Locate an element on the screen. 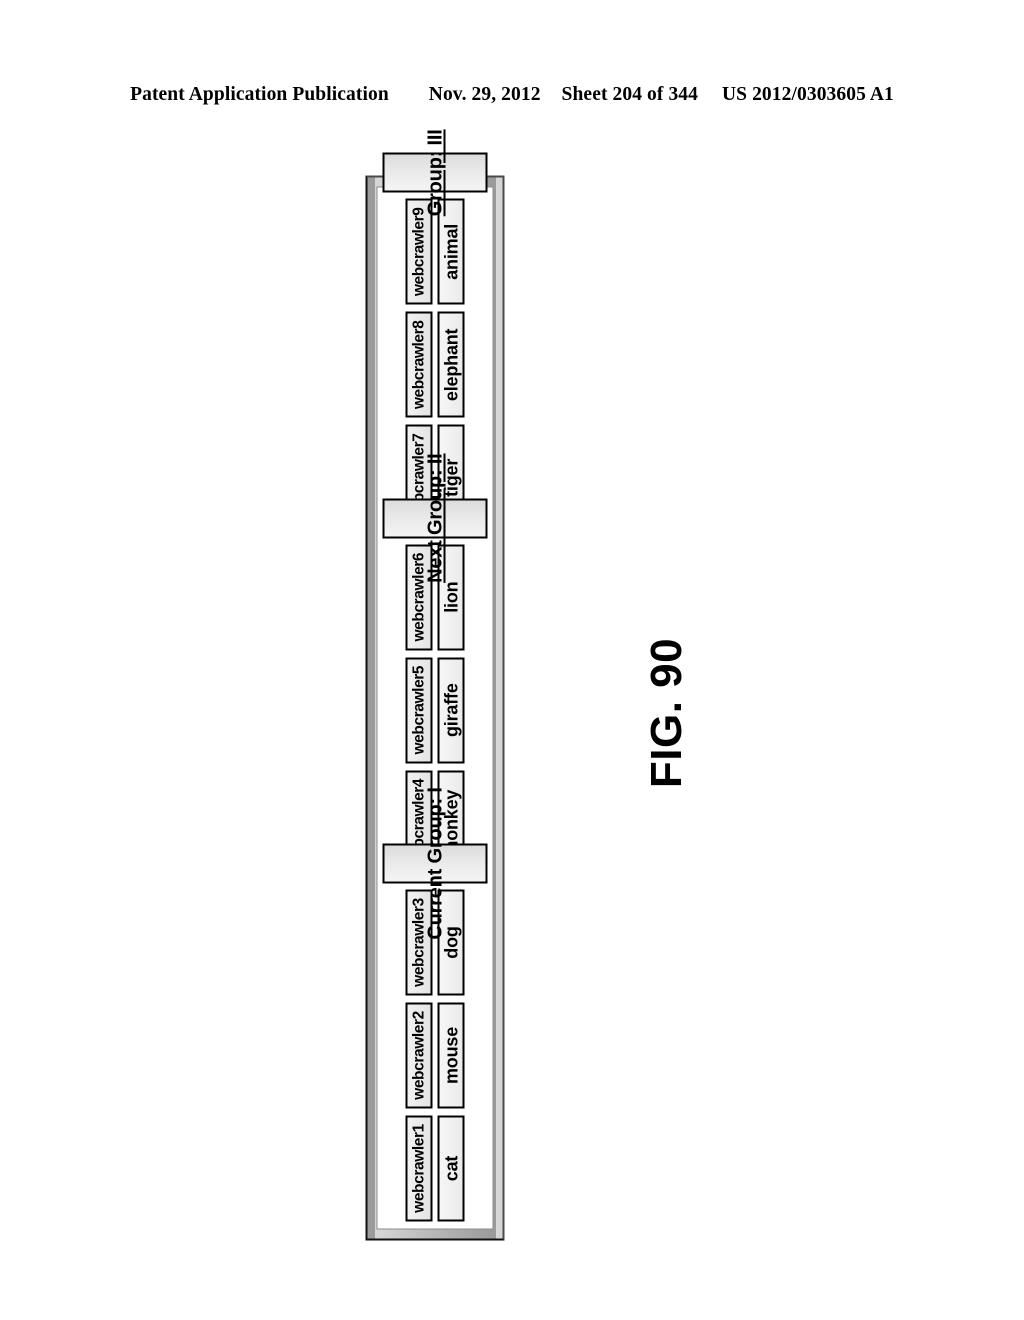 This screenshot has width=1024, height=1320. group-label-text: Current Group: I is located at coordinates (434, 863).